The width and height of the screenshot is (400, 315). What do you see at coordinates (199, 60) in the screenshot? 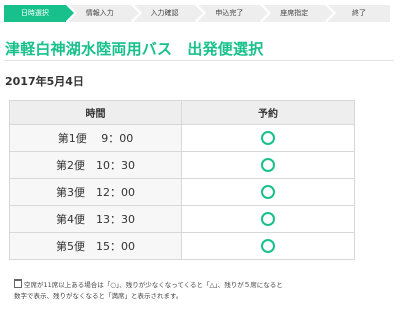
I see `divider` at bounding box center [199, 60].